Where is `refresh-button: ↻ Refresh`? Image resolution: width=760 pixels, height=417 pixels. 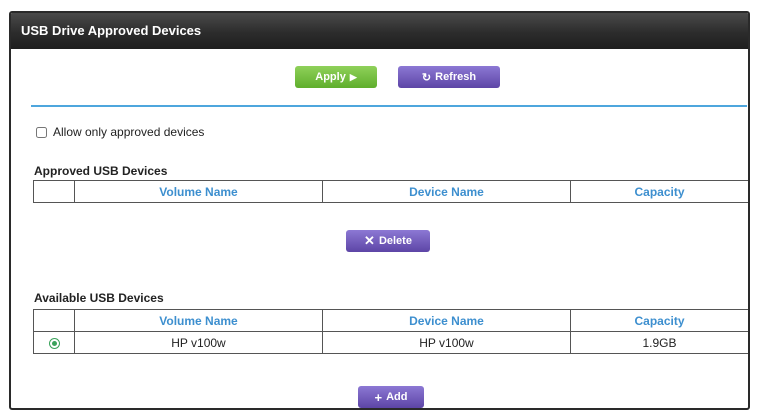 refresh-button: ↻ Refresh is located at coordinates (449, 77).